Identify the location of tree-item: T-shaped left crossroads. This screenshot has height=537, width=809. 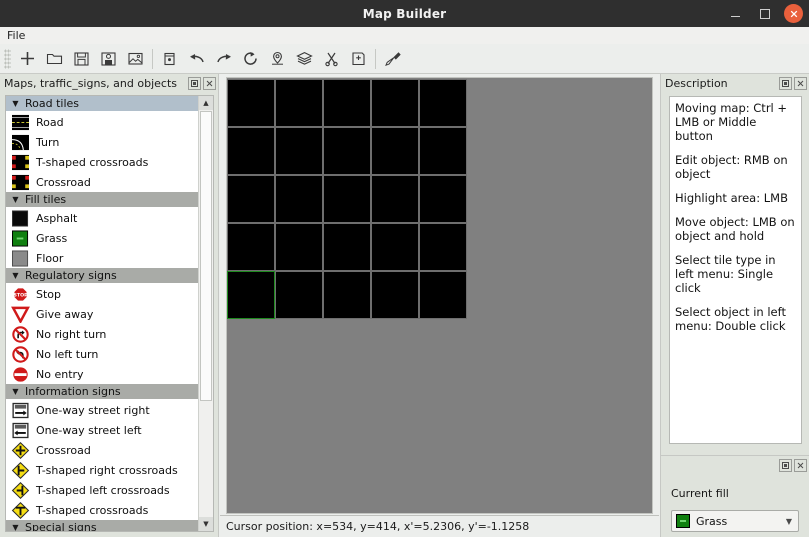
(102, 490).